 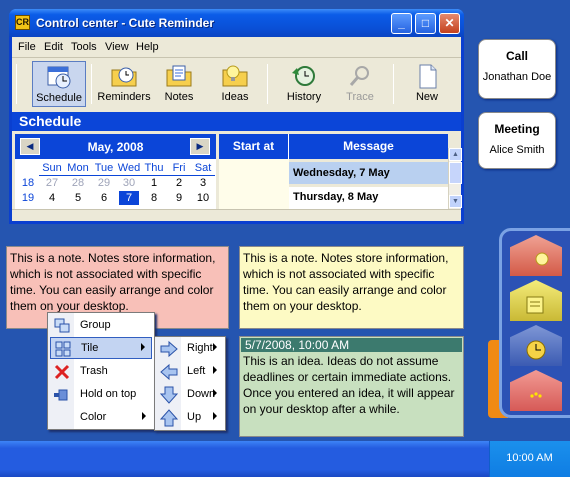 I want to click on reminders-button: Reminders, so click(x=124, y=84).